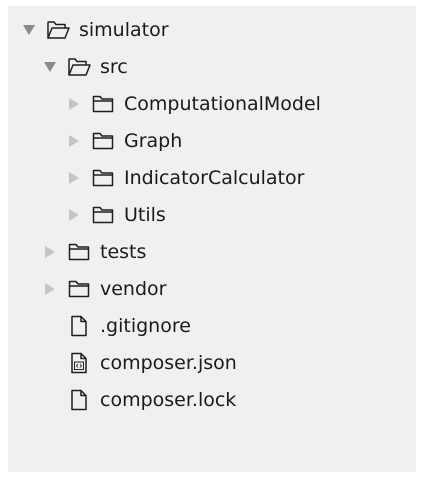 The height and width of the screenshot is (477, 430). Describe the element at coordinates (114, 67) in the screenshot. I see `tree-item-label: src` at that location.